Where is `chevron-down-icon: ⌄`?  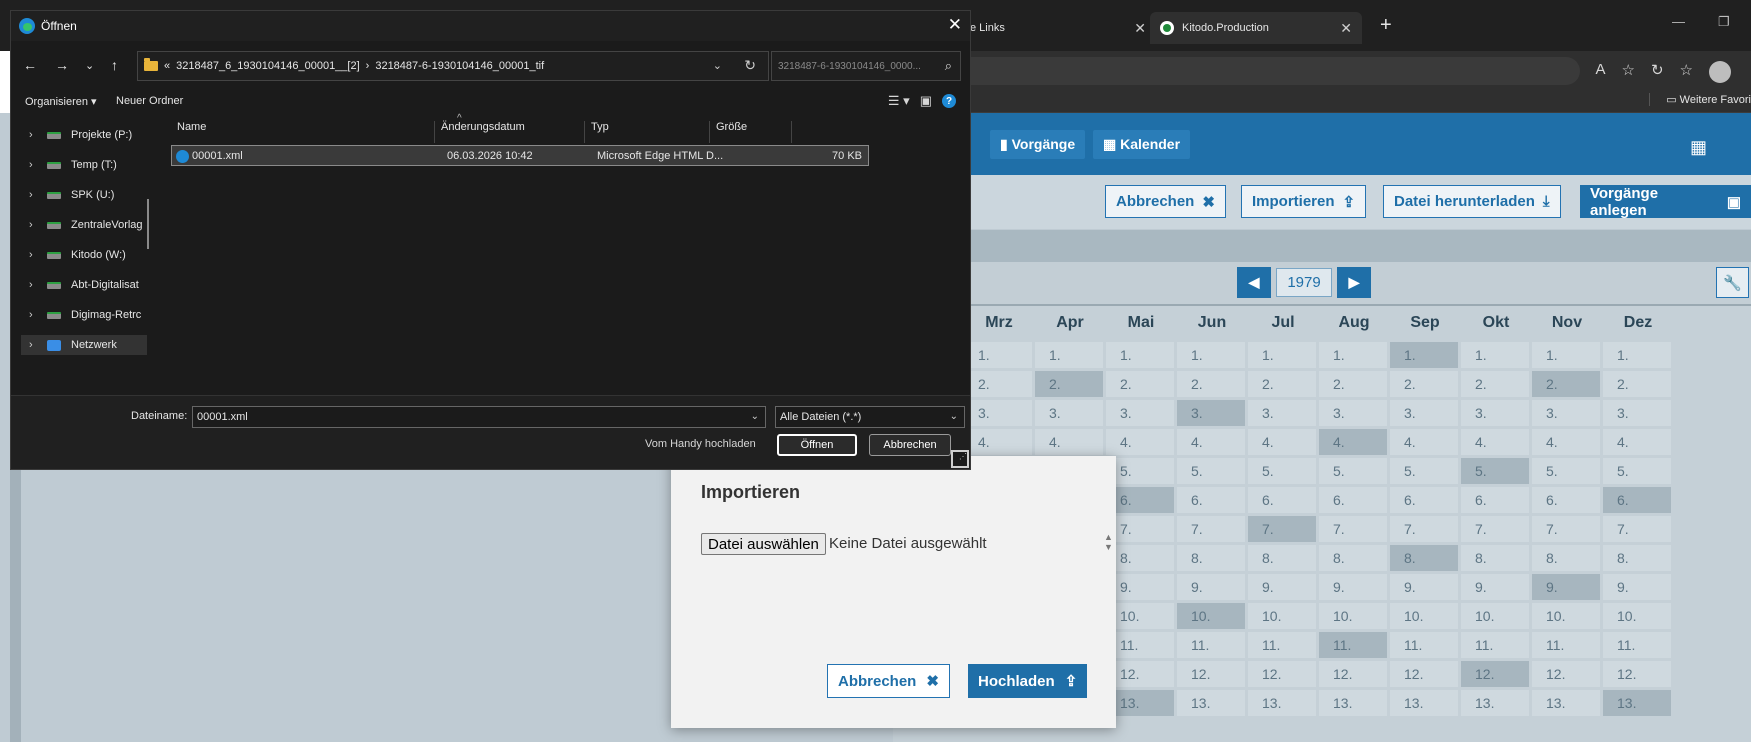 chevron-down-icon: ⌄ is located at coordinates (755, 416).